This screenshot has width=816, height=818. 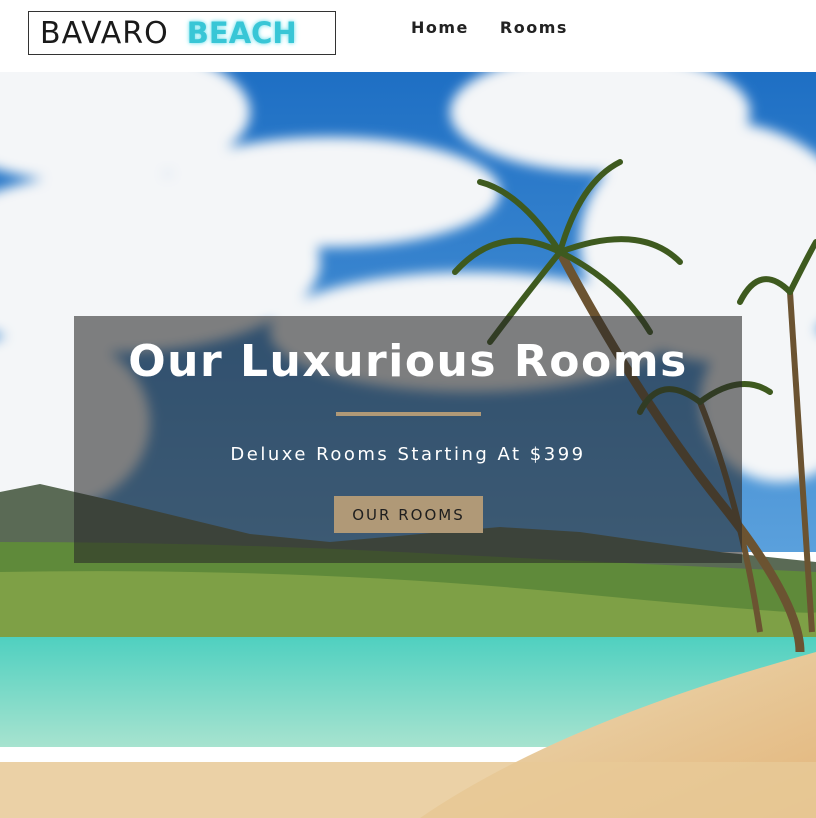 I want to click on site-header: BAVARO BEACH Home Rooms, so click(x=408, y=36).